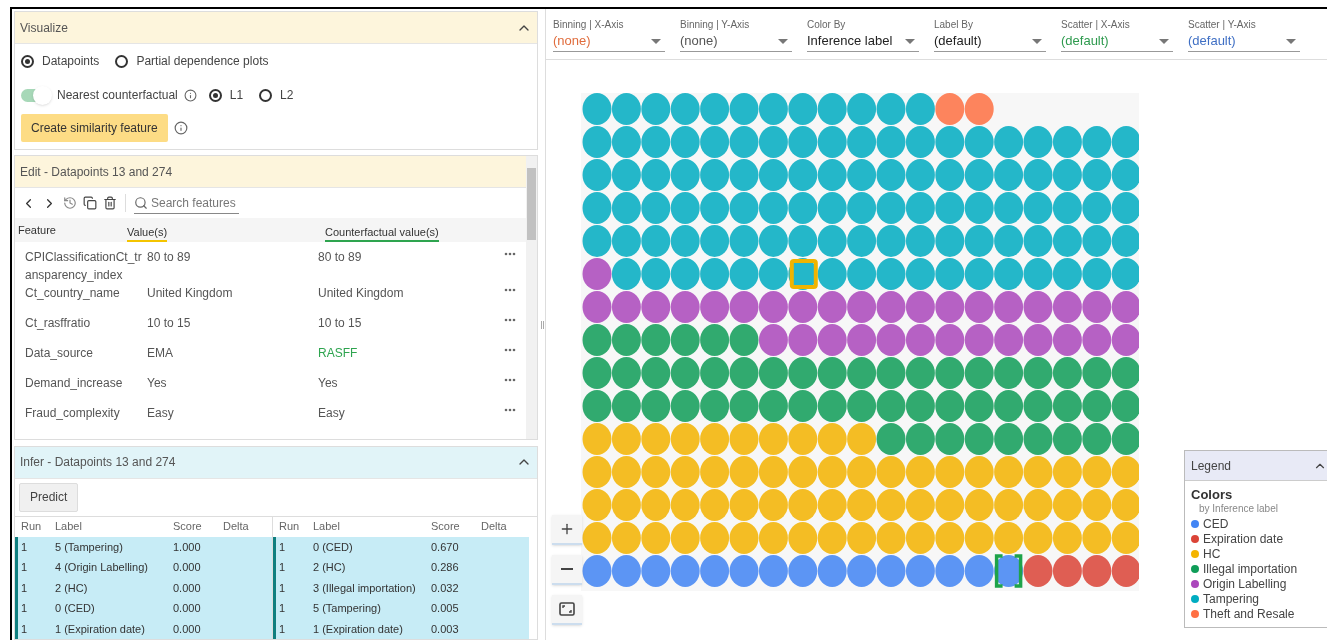 The image size is (1327, 640). What do you see at coordinates (736, 35) in the screenshot?
I see `dropdown: Binning | Y-Axis (none)` at bounding box center [736, 35].